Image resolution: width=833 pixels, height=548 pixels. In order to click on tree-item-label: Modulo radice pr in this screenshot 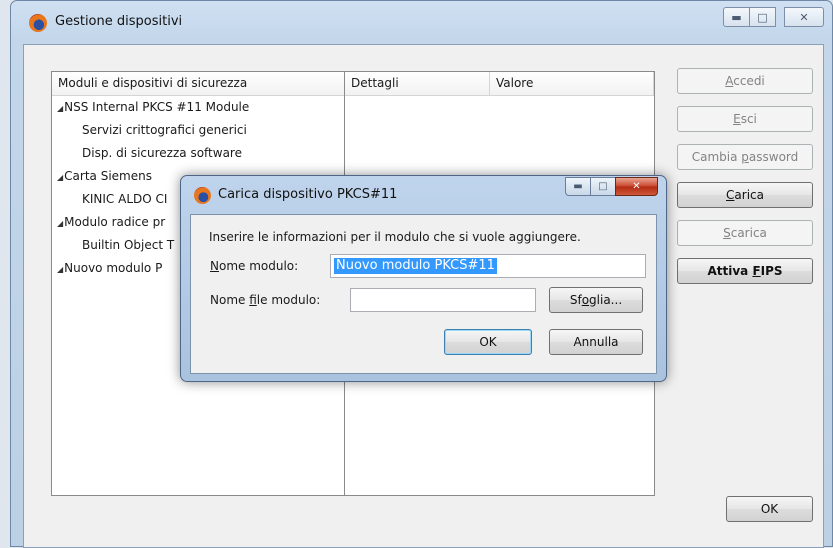, I will do `click(115, 222)`.